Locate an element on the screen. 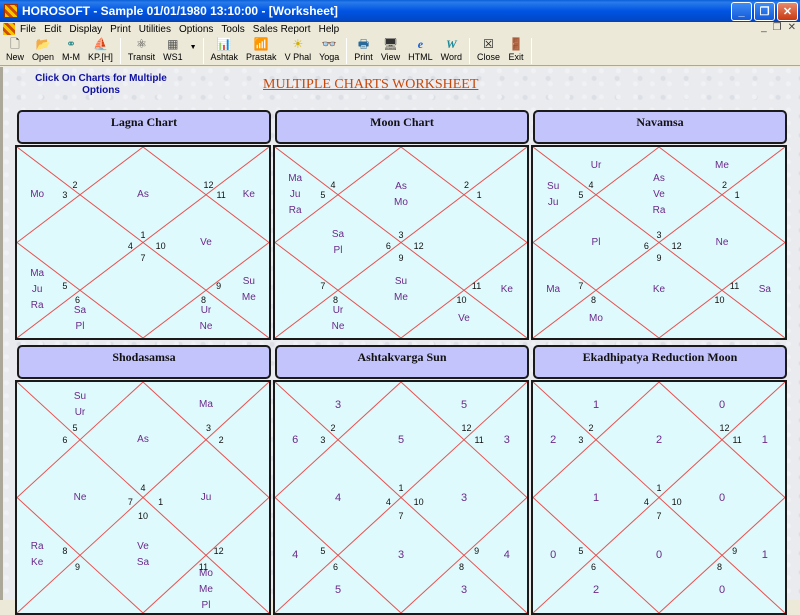 The image size is (800, 615). house-5-content: 0 is located at coordinates (553, 555).